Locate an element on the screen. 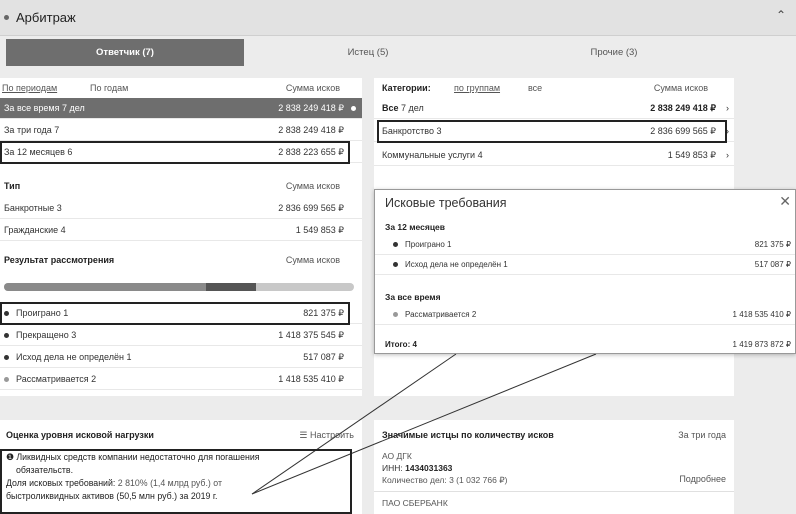 The width and height of the screenshot is (796, 514). period-label: За все время is located at coordinates (32, 108).